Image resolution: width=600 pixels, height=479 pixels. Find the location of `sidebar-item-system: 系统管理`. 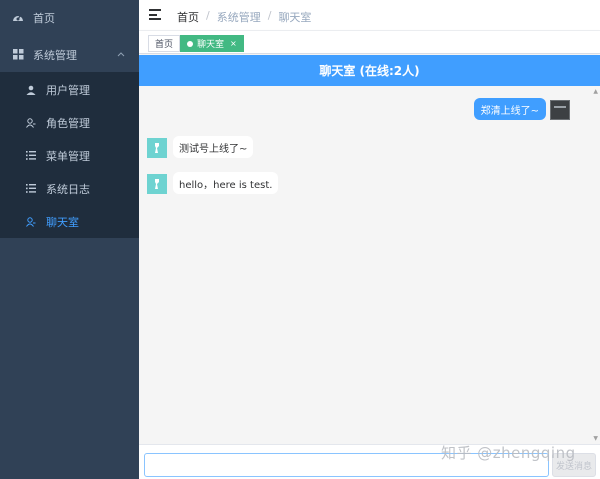

sidebar-item-system: 系统管理 is located at coordinates (69, 54).